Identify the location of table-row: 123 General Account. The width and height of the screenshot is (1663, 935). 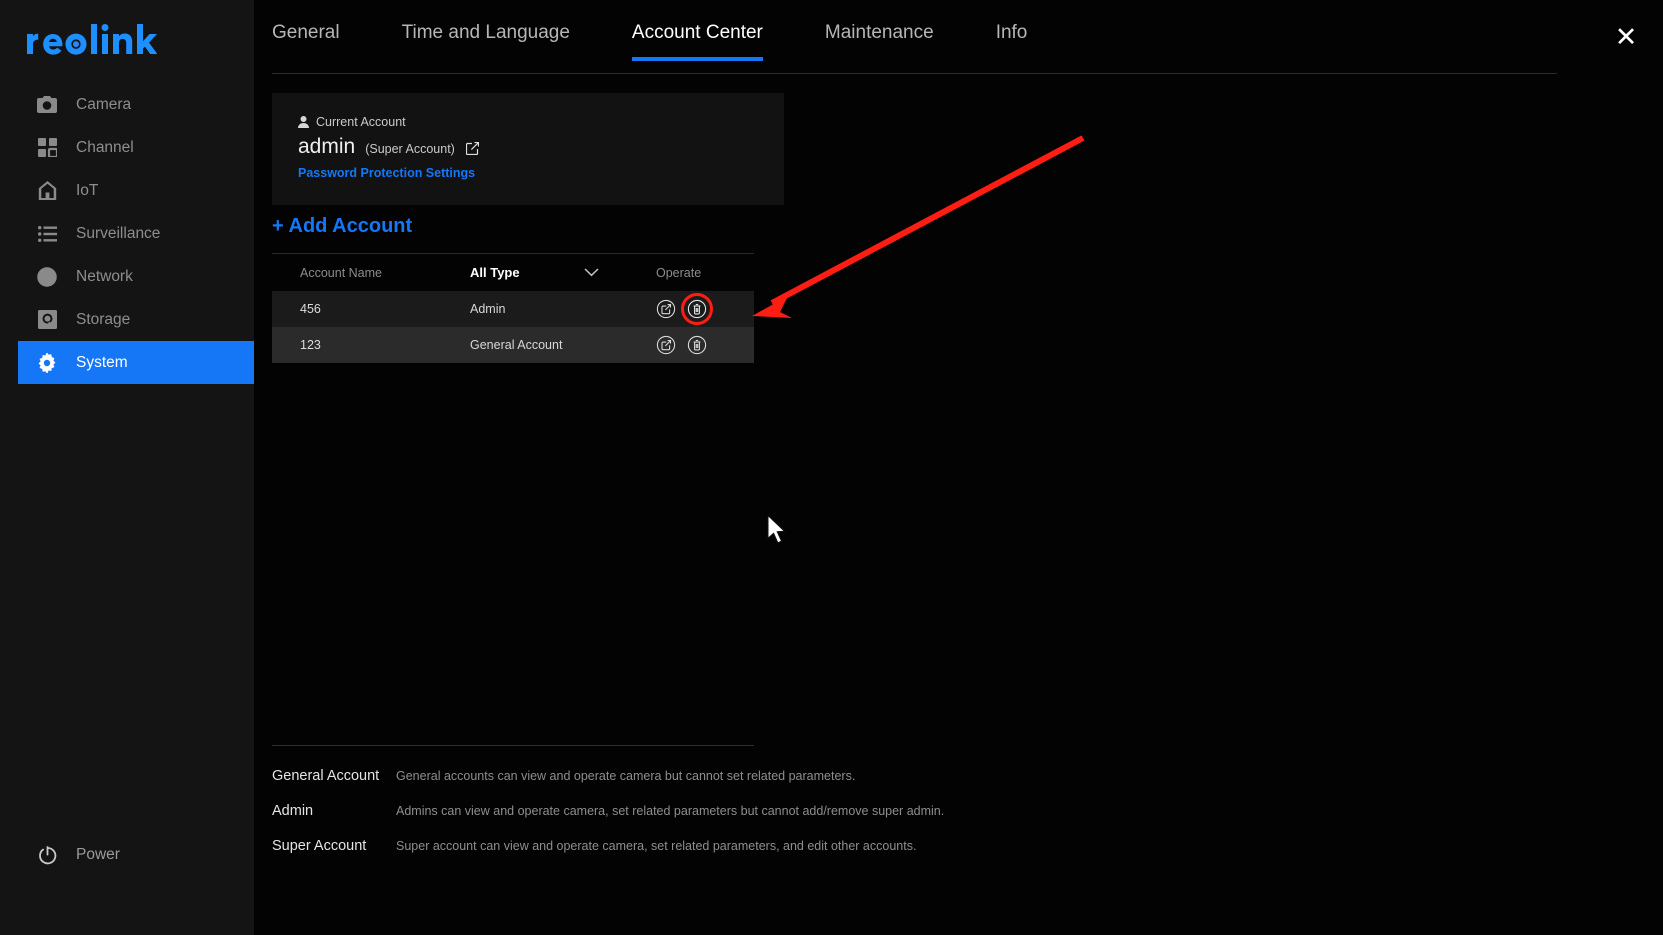
(513, 345).